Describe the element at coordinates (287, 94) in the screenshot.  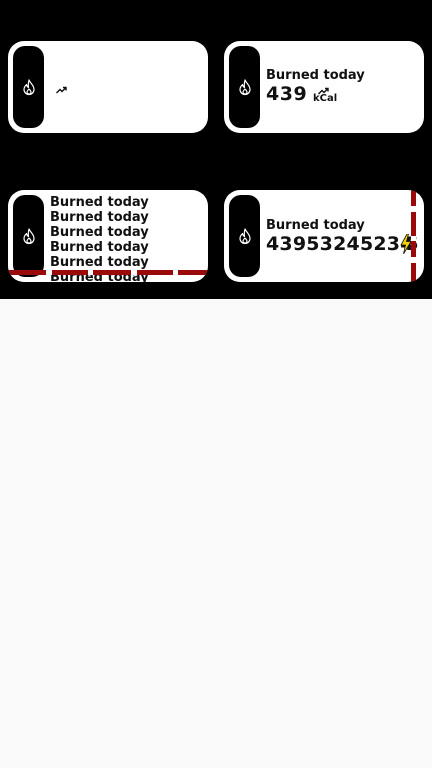
I see `burned-value: 439` at that location.